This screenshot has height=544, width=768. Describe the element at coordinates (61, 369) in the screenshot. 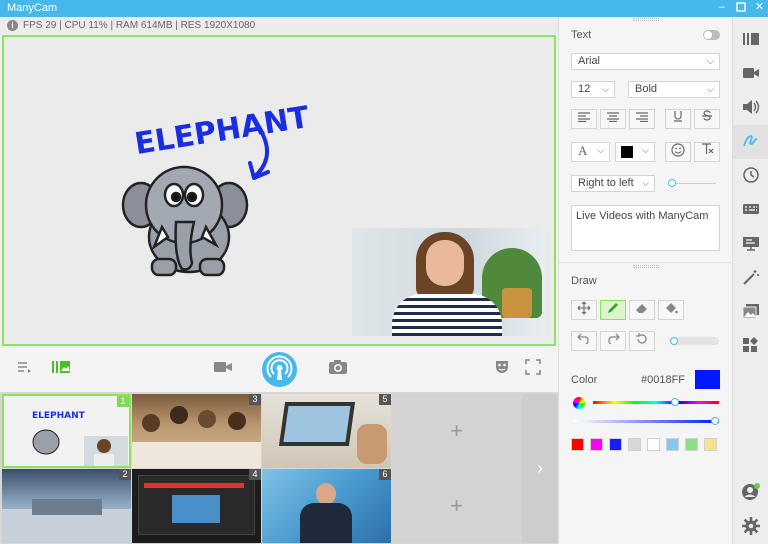

I see `layers-icon` at that location.